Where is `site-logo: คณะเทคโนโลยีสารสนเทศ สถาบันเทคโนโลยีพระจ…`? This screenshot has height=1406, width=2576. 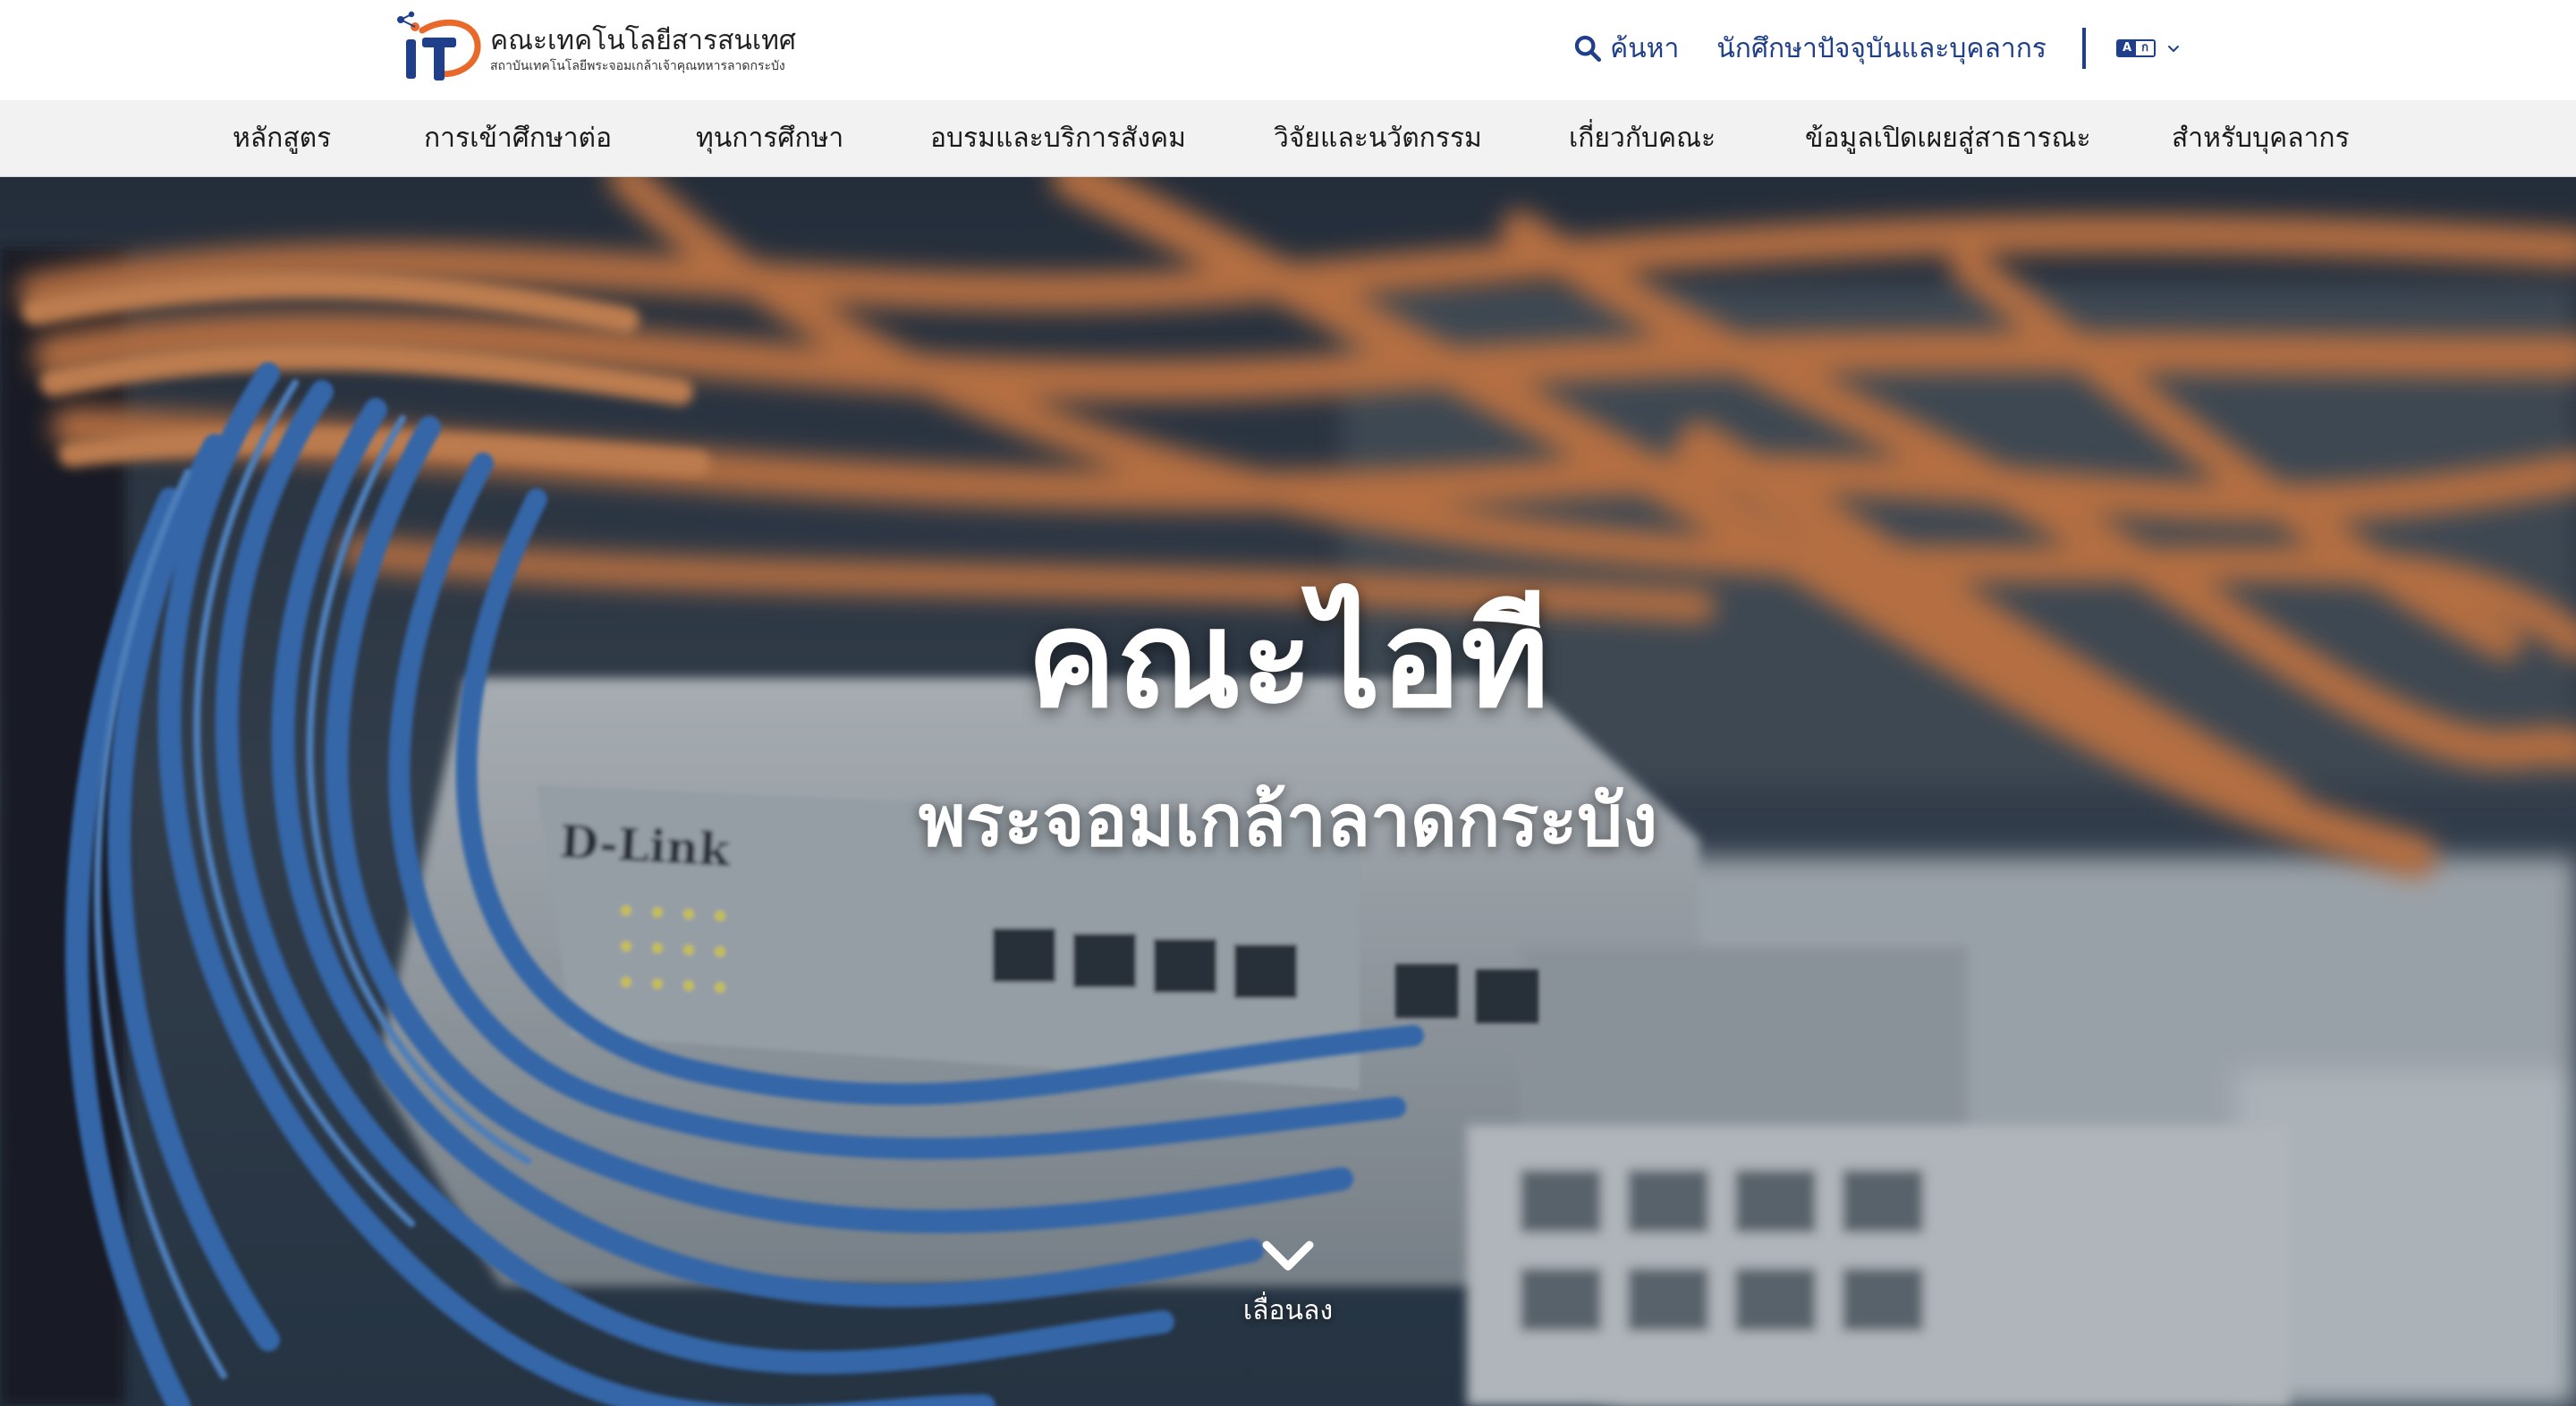 site-logo: คณะเทคโนโลยีสารสนเทศ สถาบันเทคโนโลยีพระจ… is located at coordinates (594, 50).